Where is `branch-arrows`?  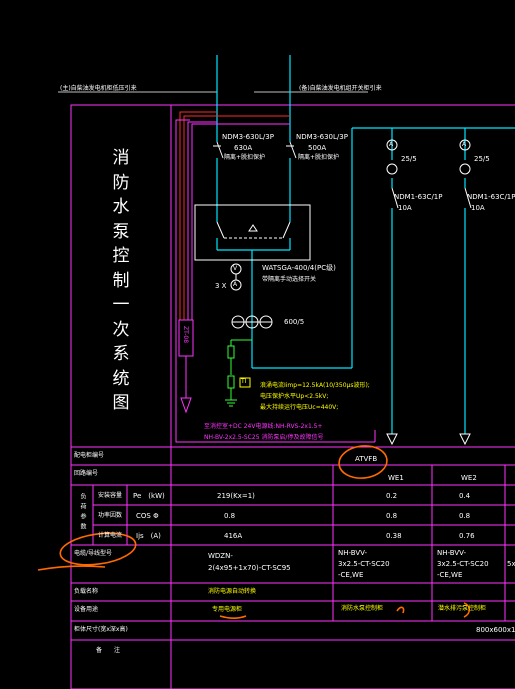
branch-arrows is located at coordinates (428, 439).